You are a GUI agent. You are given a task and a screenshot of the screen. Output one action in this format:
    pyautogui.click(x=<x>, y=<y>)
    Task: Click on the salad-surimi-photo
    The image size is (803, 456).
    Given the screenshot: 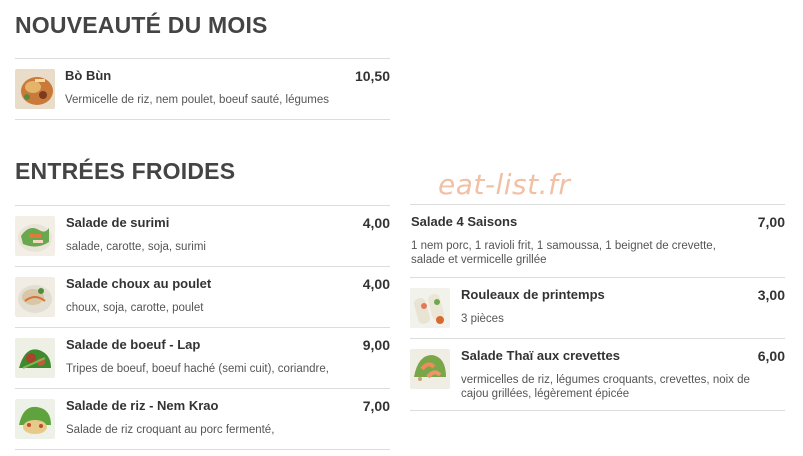 What is the action you would take?
    pyautogui.click(x=35, y=236)
    